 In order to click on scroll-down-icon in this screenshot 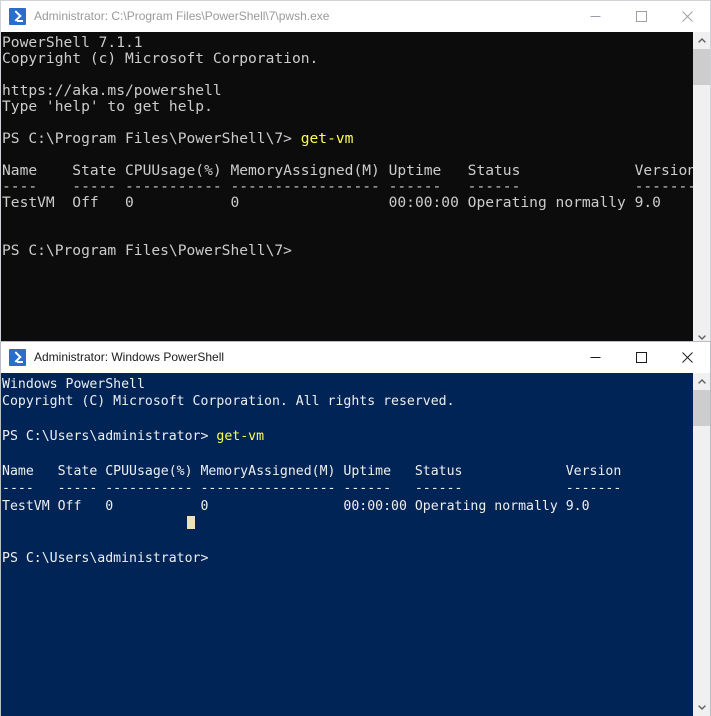, I will do `click(701, 707)`.